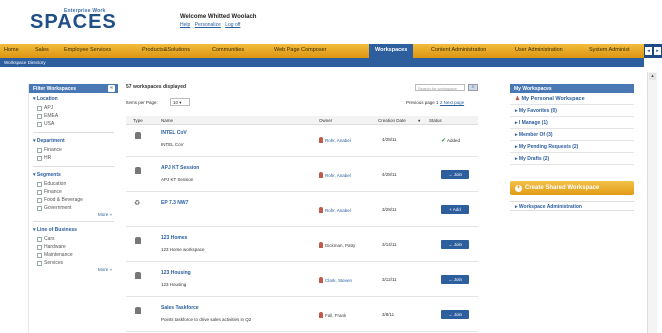  What do you see at coordinates (336, 315) in the screenshot?
I see `owner-name: Fall, Frank` at bounding box center [336, 315].